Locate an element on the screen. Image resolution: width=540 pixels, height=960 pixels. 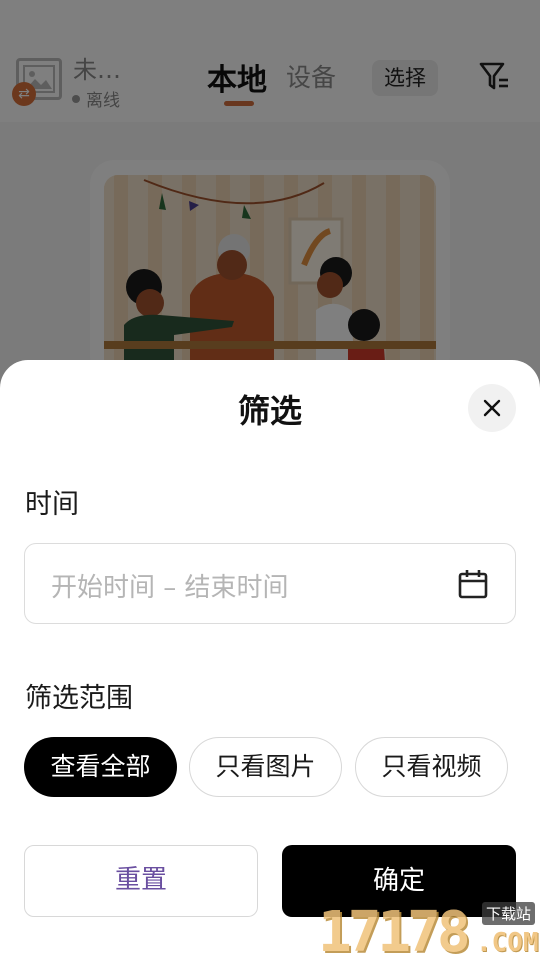
sheet-title: 筛选 is located at coordinates (269, 411).